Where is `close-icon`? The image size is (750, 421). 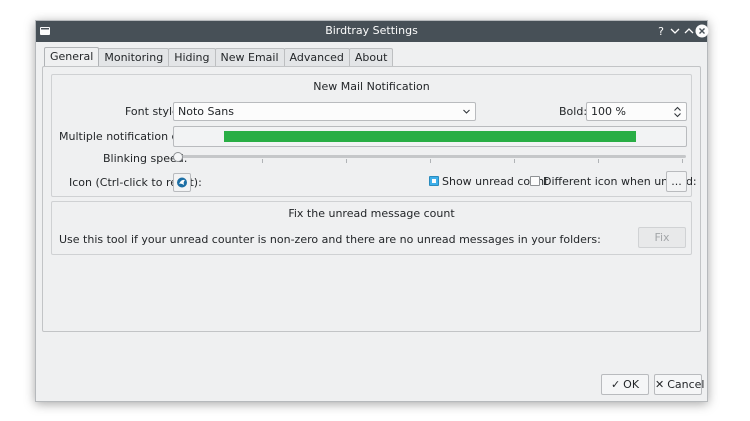 close-icon is located at coordinates (702, 31).